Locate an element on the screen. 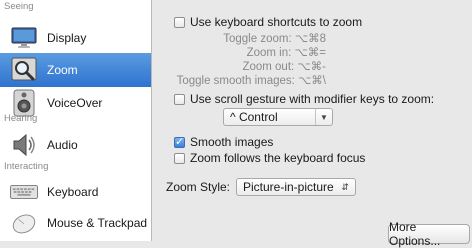 The image size is (472, 248). modifier-key-select: ^ Control ▼ is located at coordinates (278, 117).